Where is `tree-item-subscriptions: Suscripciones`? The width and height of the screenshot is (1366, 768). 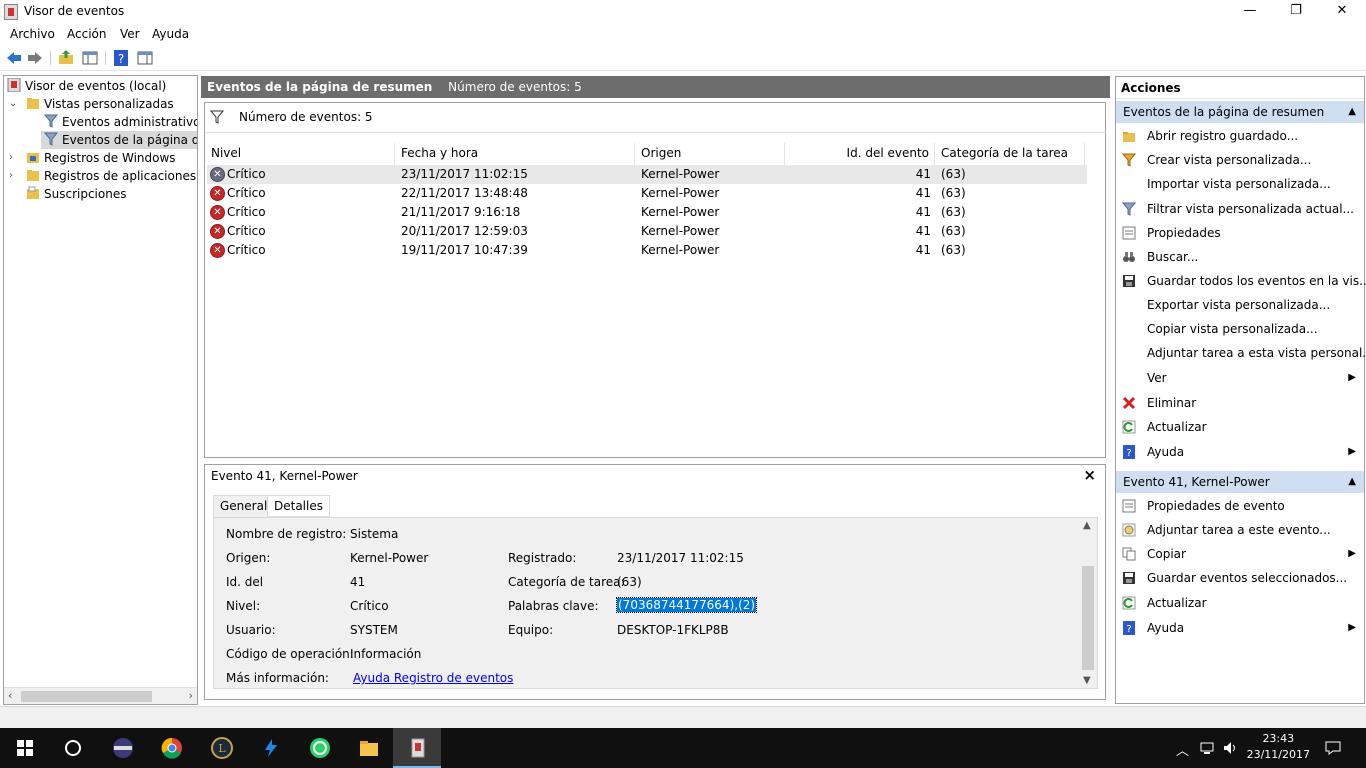 tree-item-subscriptions: Suscripciones is located at coordinates (76, 194).